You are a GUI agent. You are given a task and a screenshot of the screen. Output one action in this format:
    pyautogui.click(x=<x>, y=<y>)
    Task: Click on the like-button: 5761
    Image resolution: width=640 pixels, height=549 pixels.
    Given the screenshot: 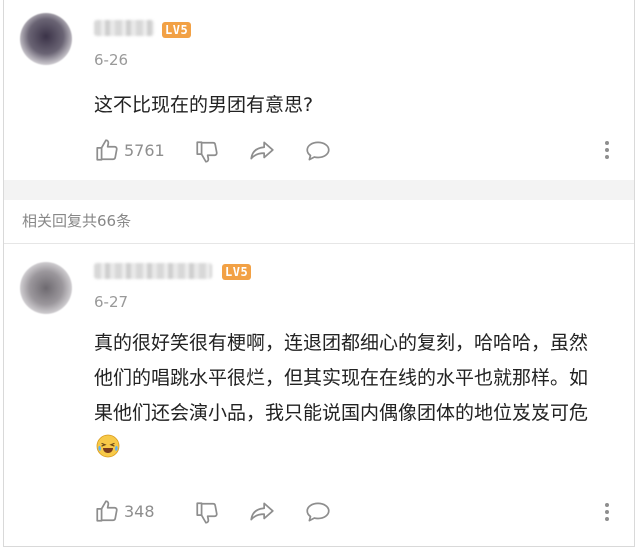 What is the action you would take?
    pyautogui.click(x=129, y=150)
    